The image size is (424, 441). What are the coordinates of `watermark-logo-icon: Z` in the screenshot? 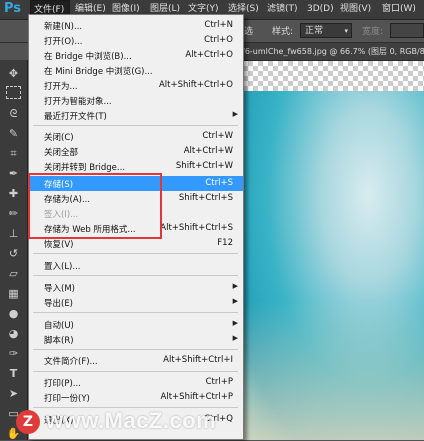 It's located at (28, 422).